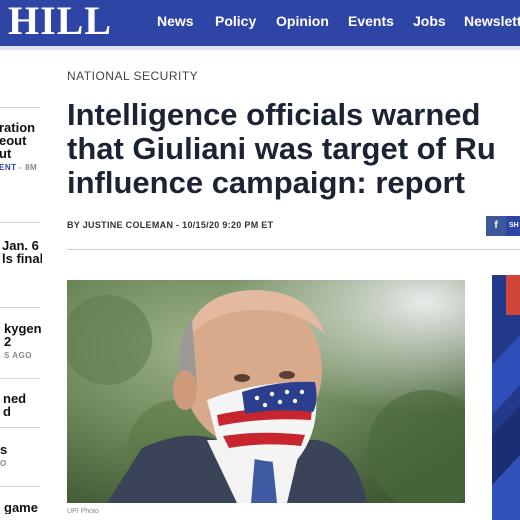  What do you see at coordinates (429, 21) in the screenshot?
I see `nav-jobs: Jobs` at bounding box center [429, 21].